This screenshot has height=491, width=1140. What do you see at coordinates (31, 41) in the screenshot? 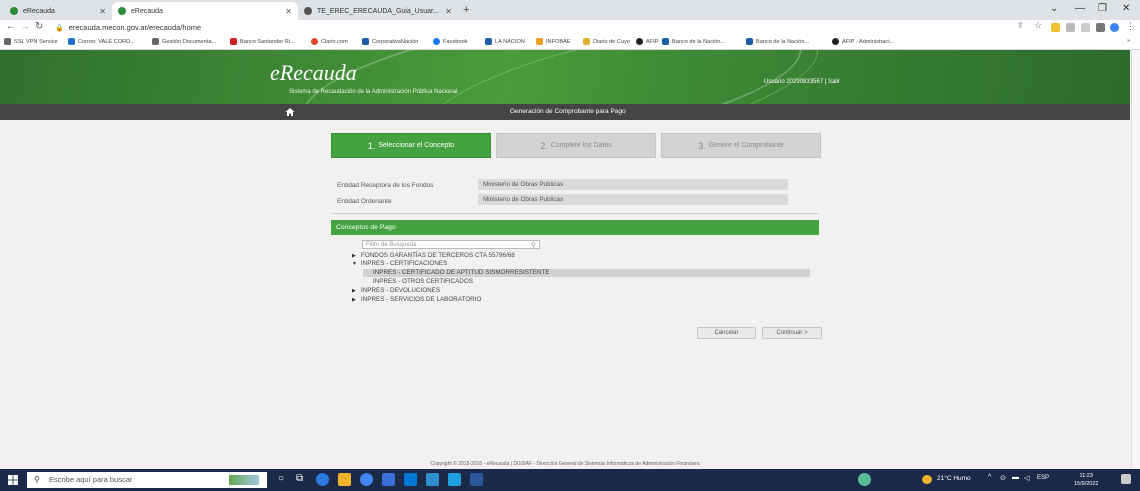
I see `bookmark-item: SSL VPN Service` at bounding box center [31, 41].